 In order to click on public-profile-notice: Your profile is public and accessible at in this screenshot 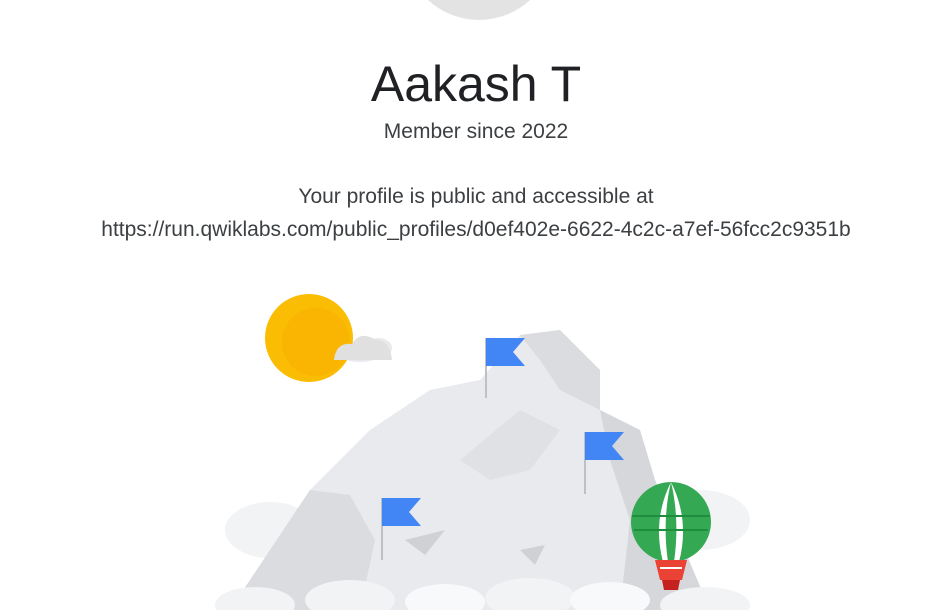, I will do `click(476, 196)`.